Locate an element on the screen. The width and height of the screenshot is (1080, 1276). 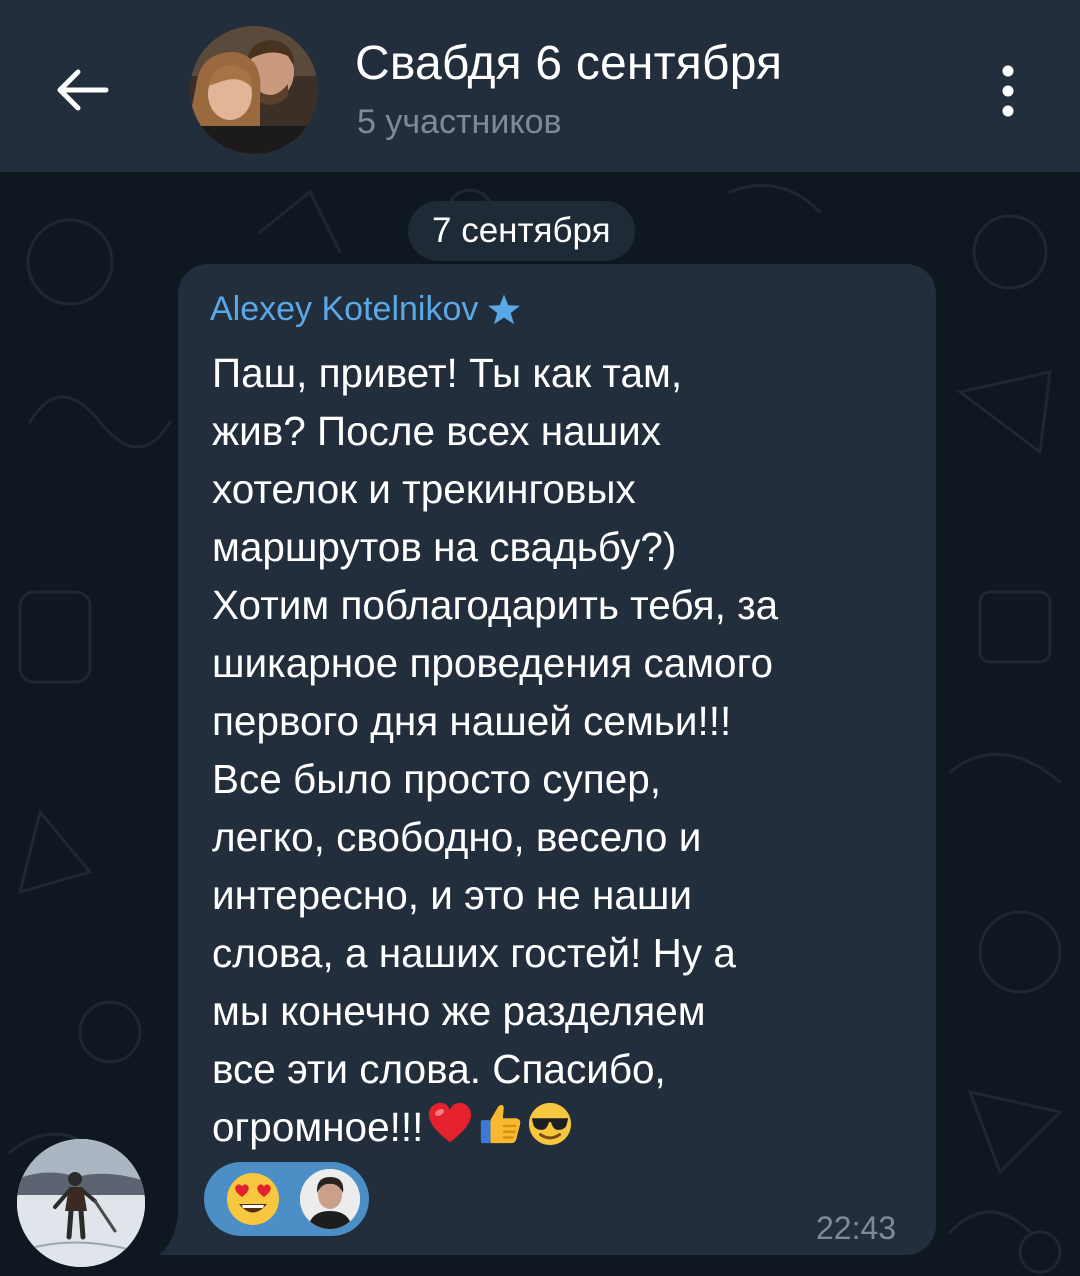
group-avatar is located at coordinates (254, 90).